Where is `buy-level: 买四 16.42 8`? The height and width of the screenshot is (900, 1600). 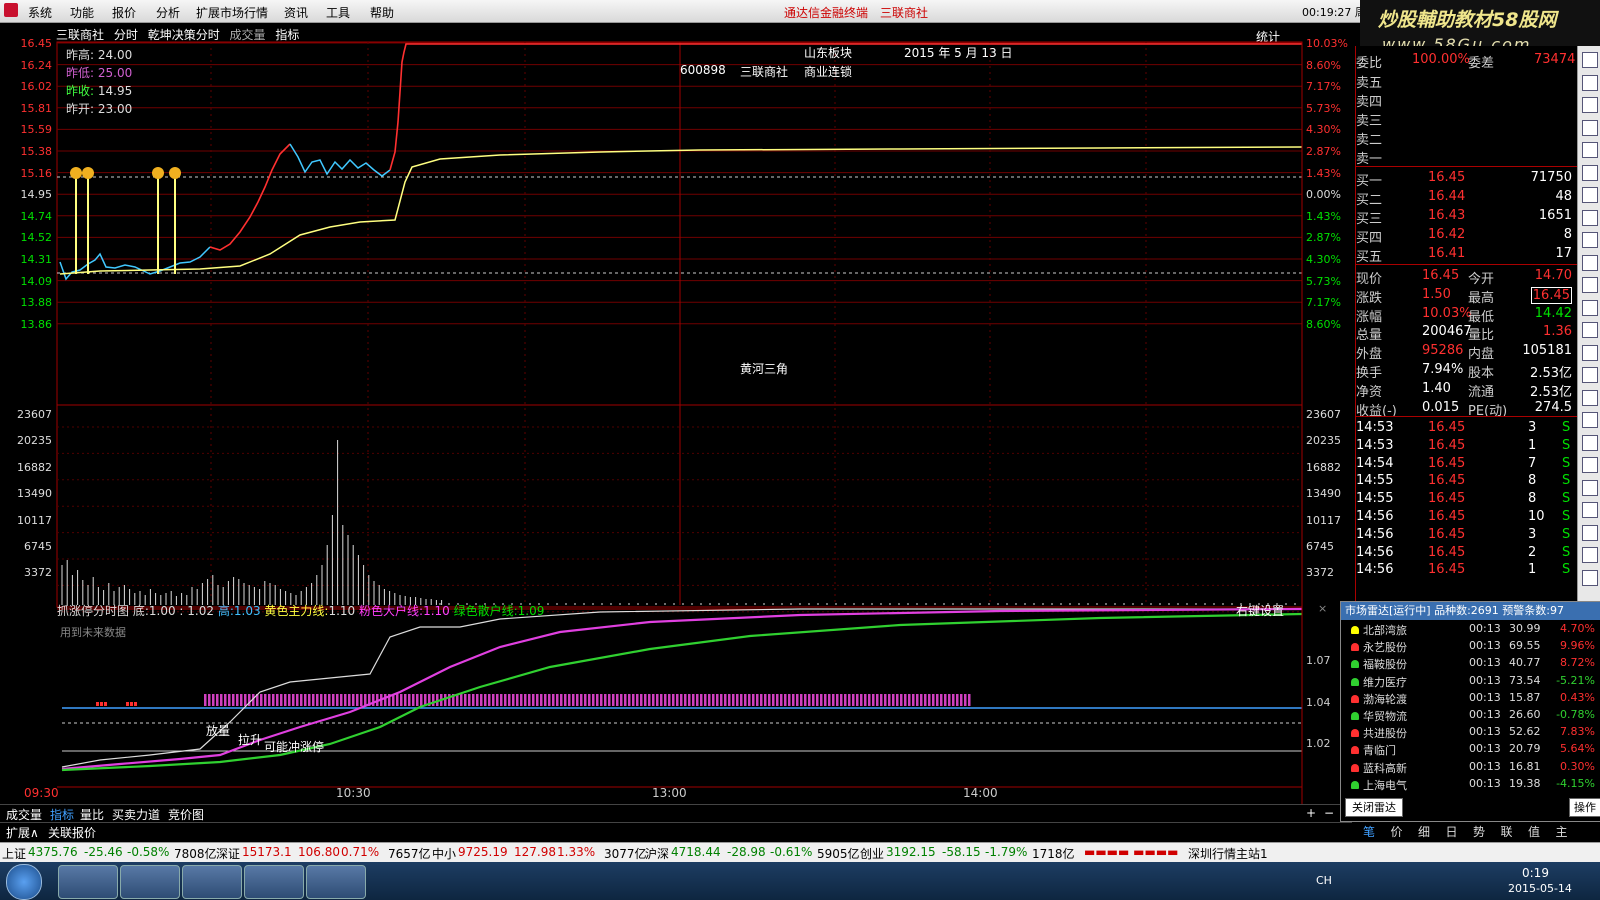
buy-level: 买四 16.42 8 is located at coordinates (1467, 236).